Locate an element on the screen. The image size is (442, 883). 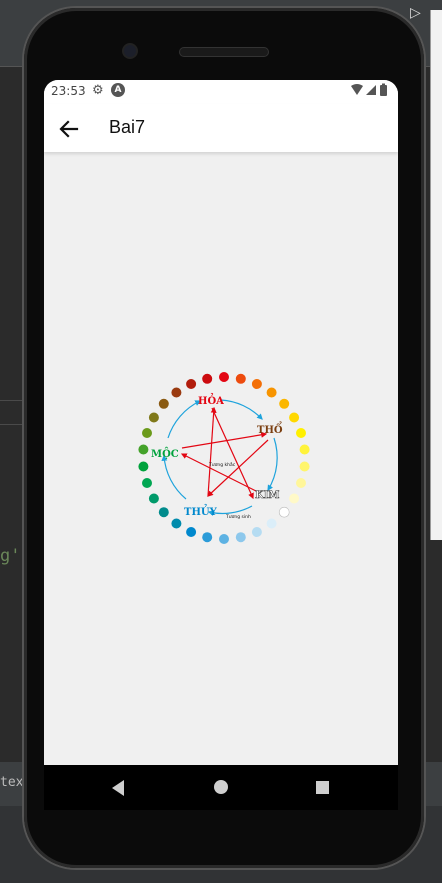
status-time: 23:53 is located at coordinates (68, 91).